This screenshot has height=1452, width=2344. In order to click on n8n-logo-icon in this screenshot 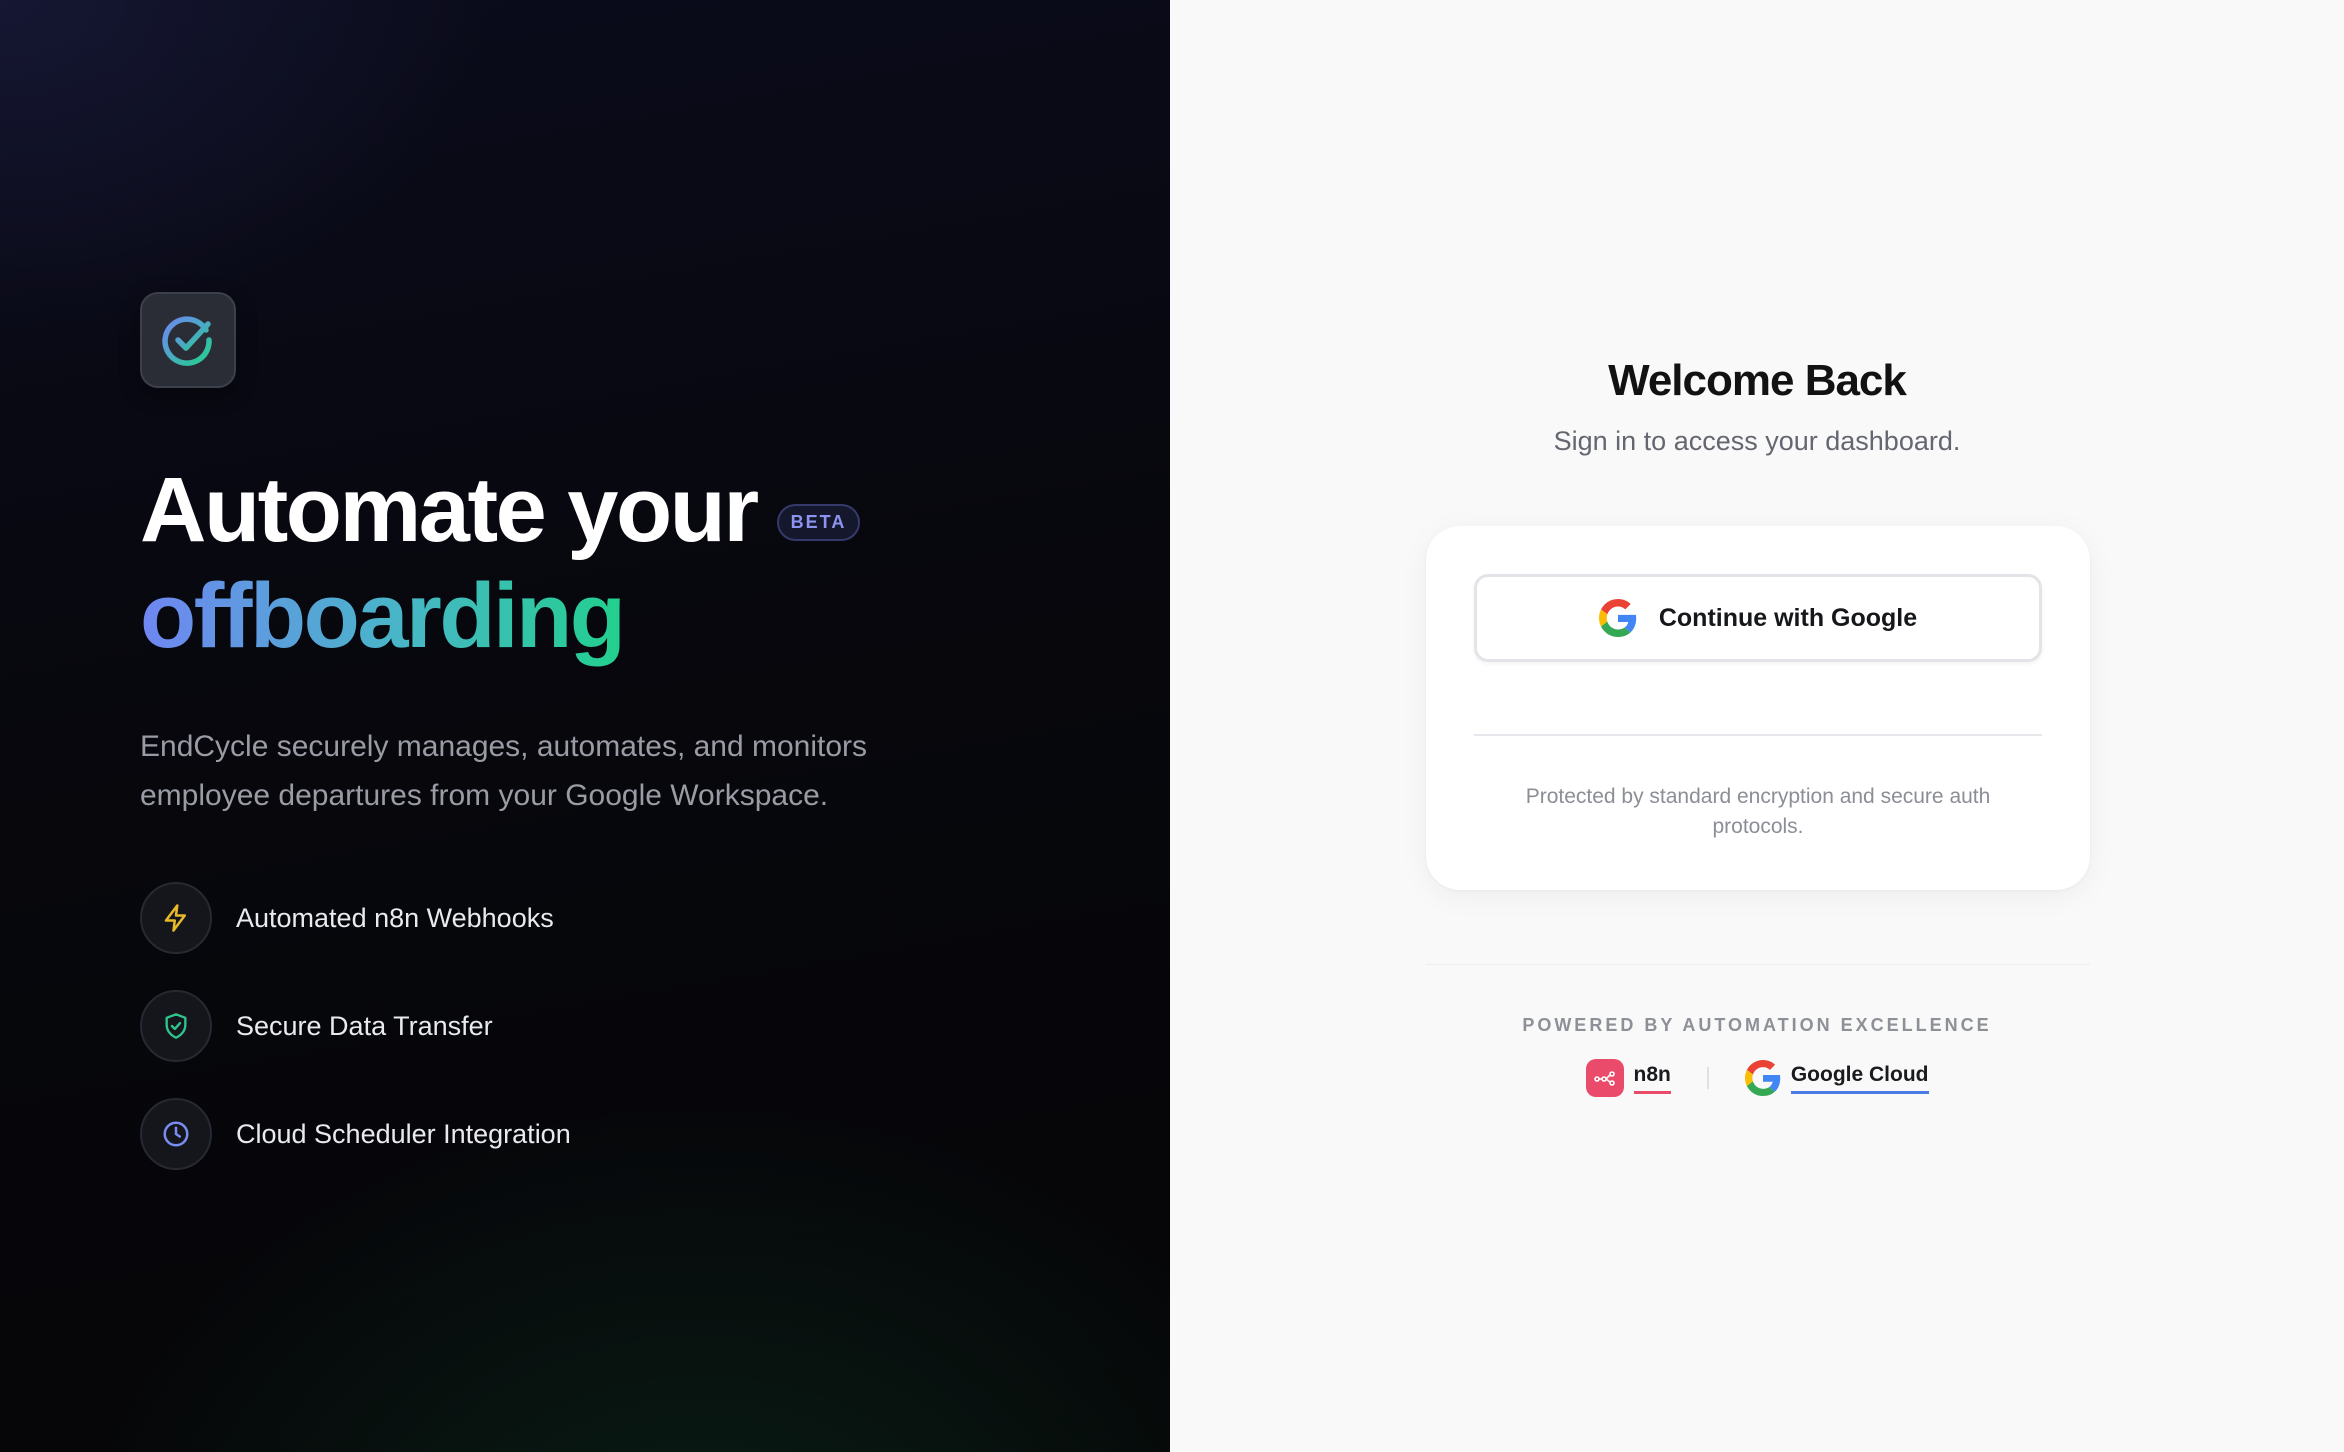, I will do `click(1604, 1078)`.